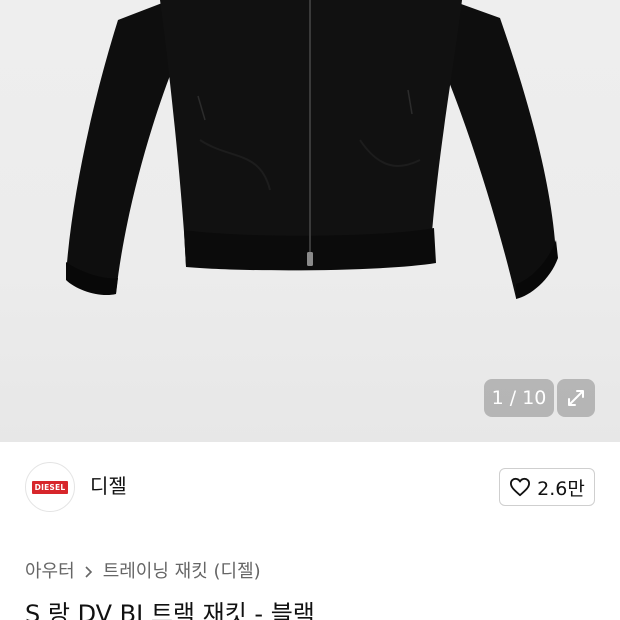 This screenshot has height=620, width=620. What do you see at coordinates (89, 572) in the screenshot?
I see `chevron-right-icon` at bounding box center [89, 572].